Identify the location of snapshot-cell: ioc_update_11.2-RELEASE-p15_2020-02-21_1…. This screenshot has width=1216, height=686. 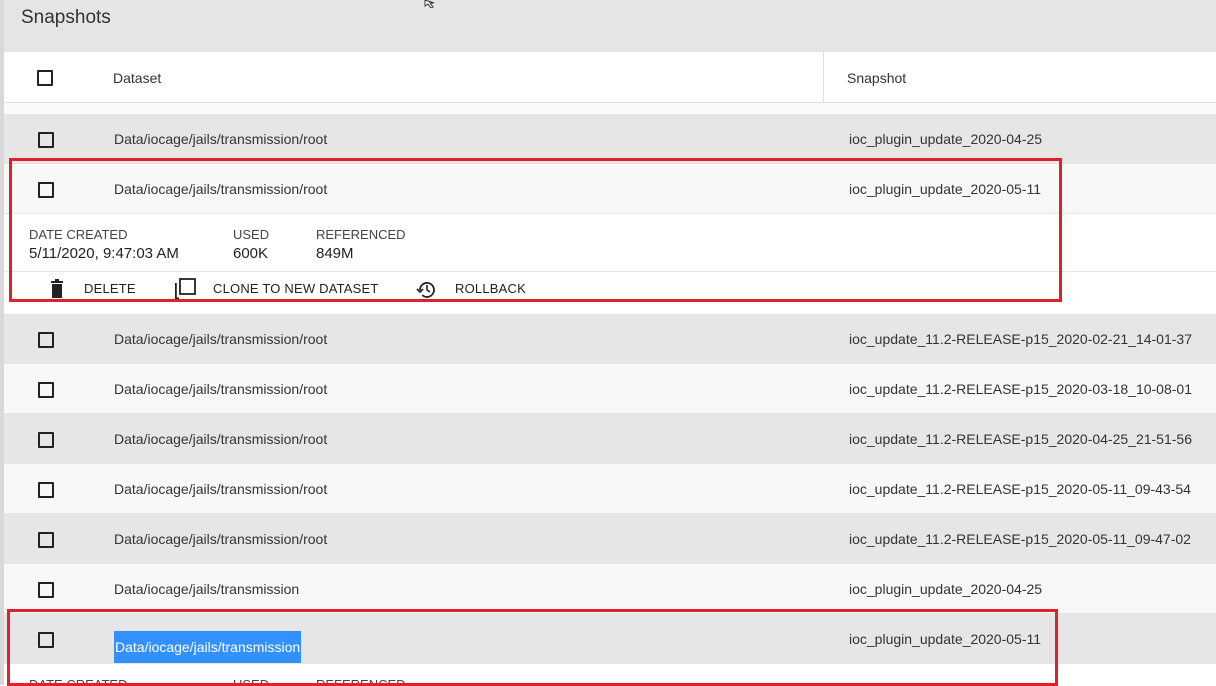
(1020, 339).